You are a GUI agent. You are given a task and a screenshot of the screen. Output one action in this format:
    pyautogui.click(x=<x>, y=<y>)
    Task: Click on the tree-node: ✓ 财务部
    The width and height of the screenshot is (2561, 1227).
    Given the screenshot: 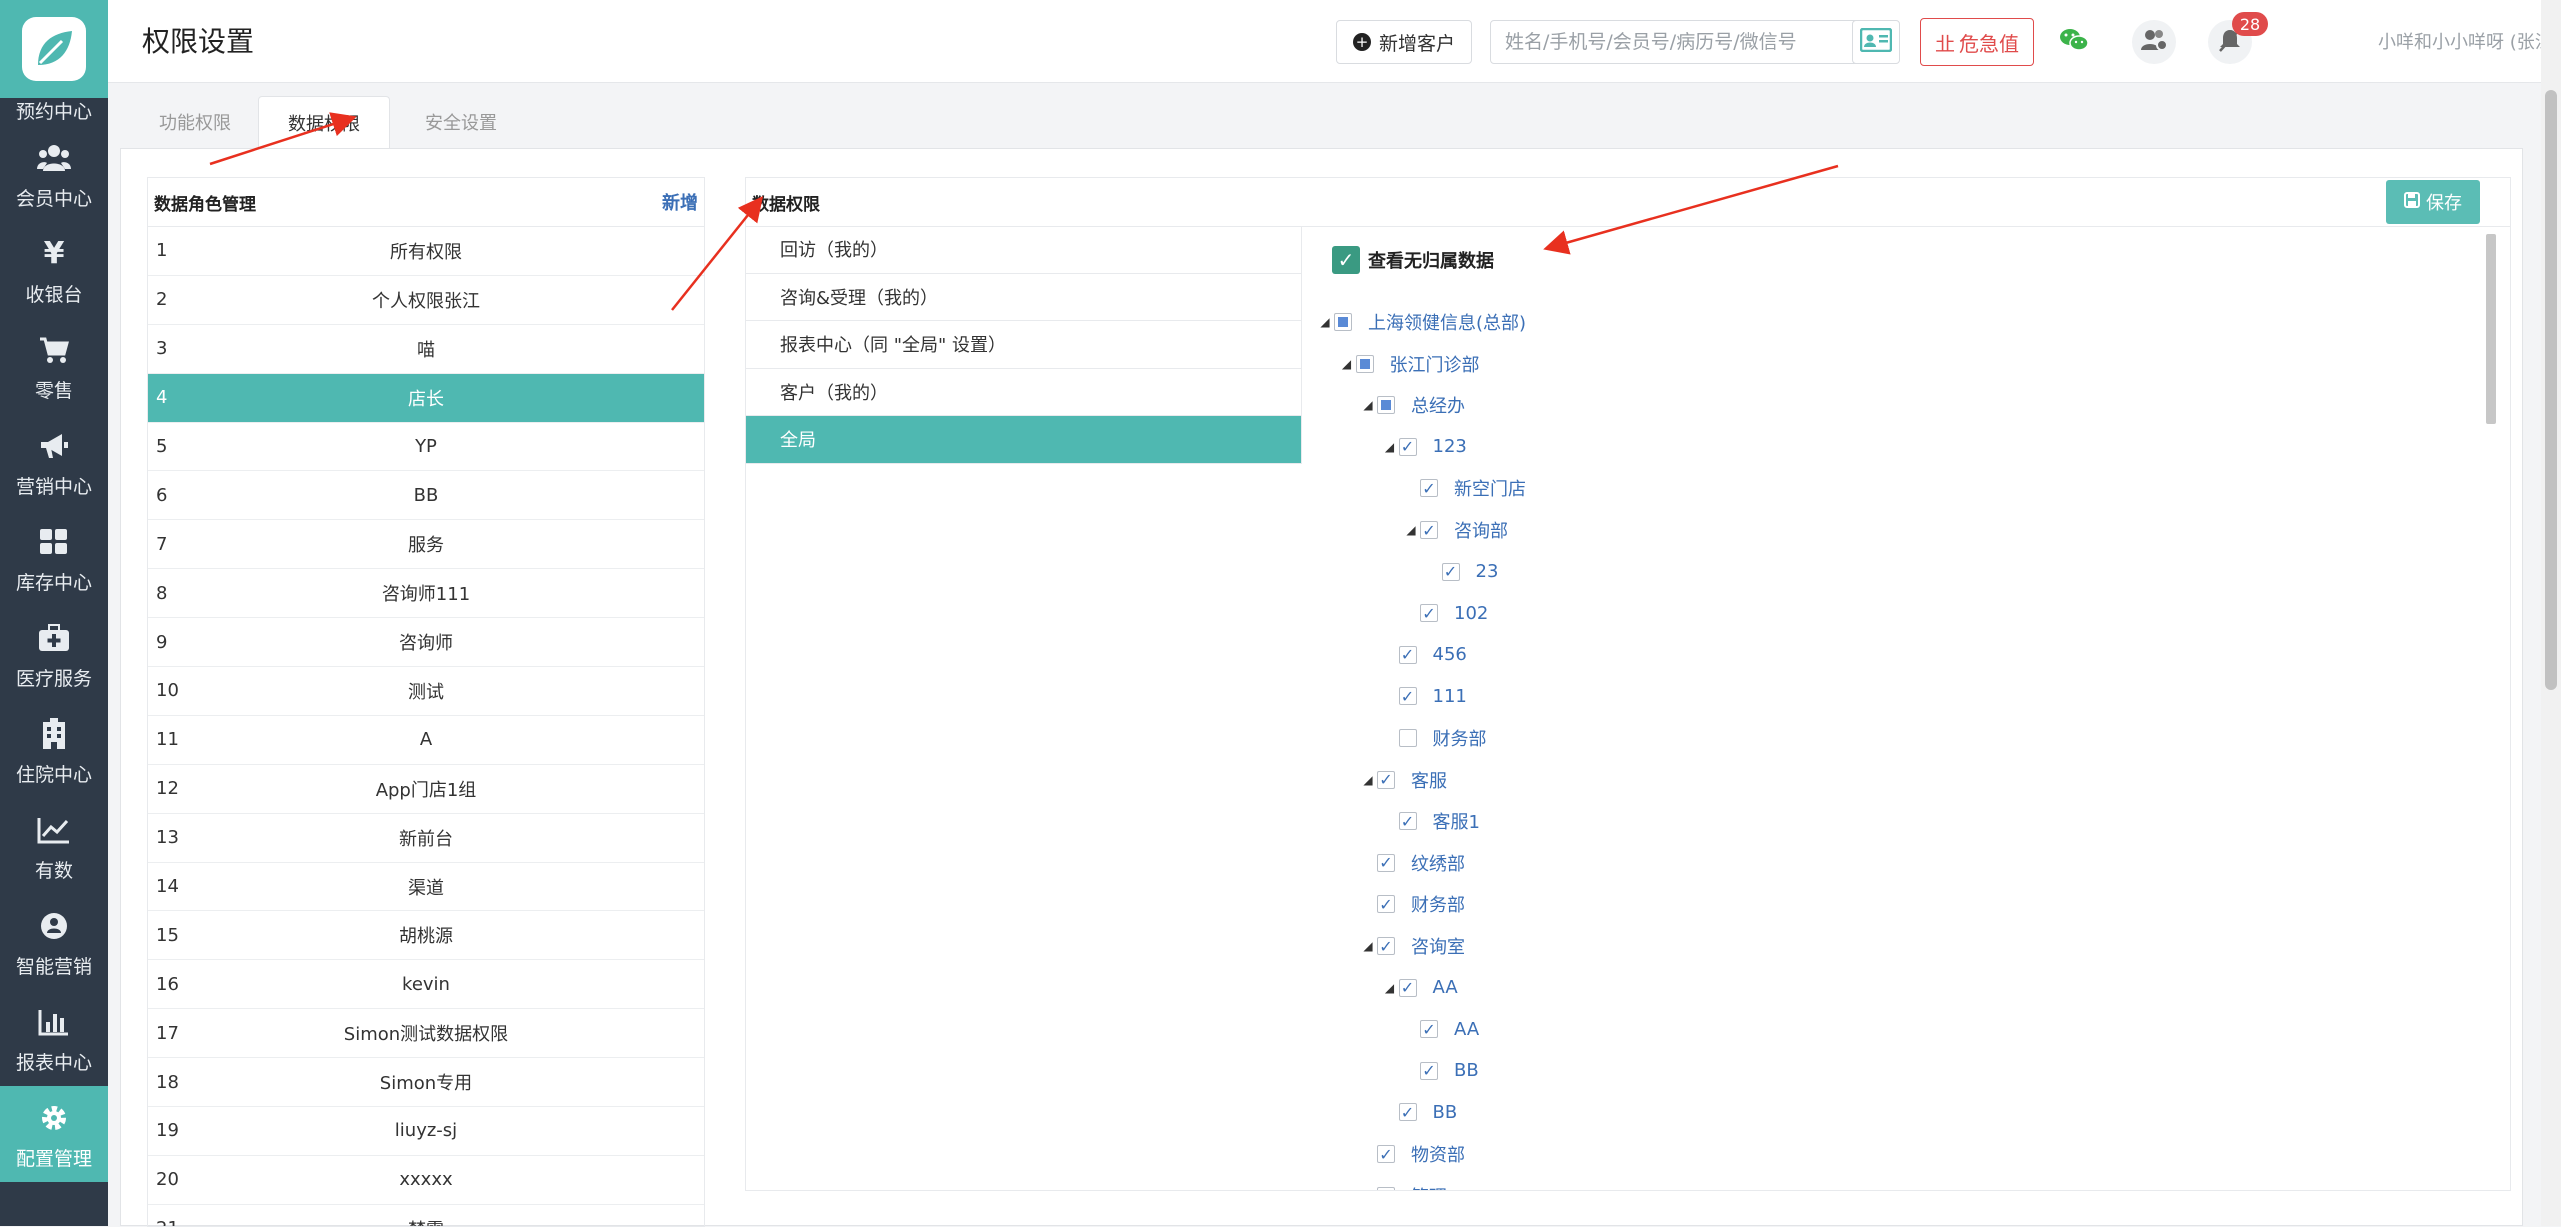 What is the action you would take?
    pyautogui.click(x=1412, y=904)
    